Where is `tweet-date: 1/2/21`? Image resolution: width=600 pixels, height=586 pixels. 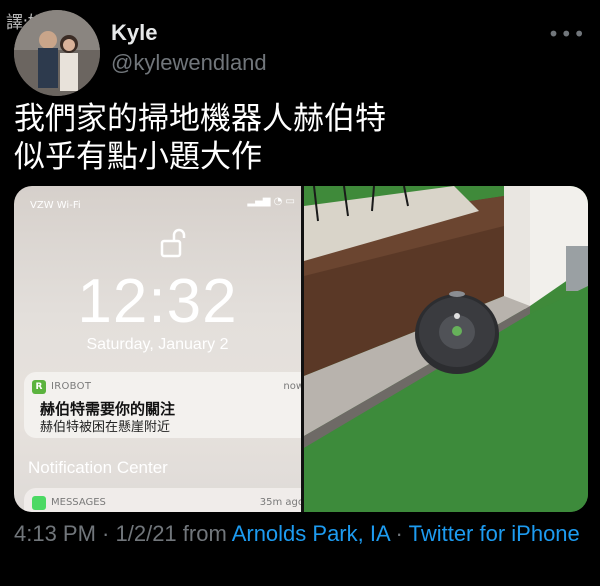 tweet-date: 1/2/21 is located at coordinates (146, 533).